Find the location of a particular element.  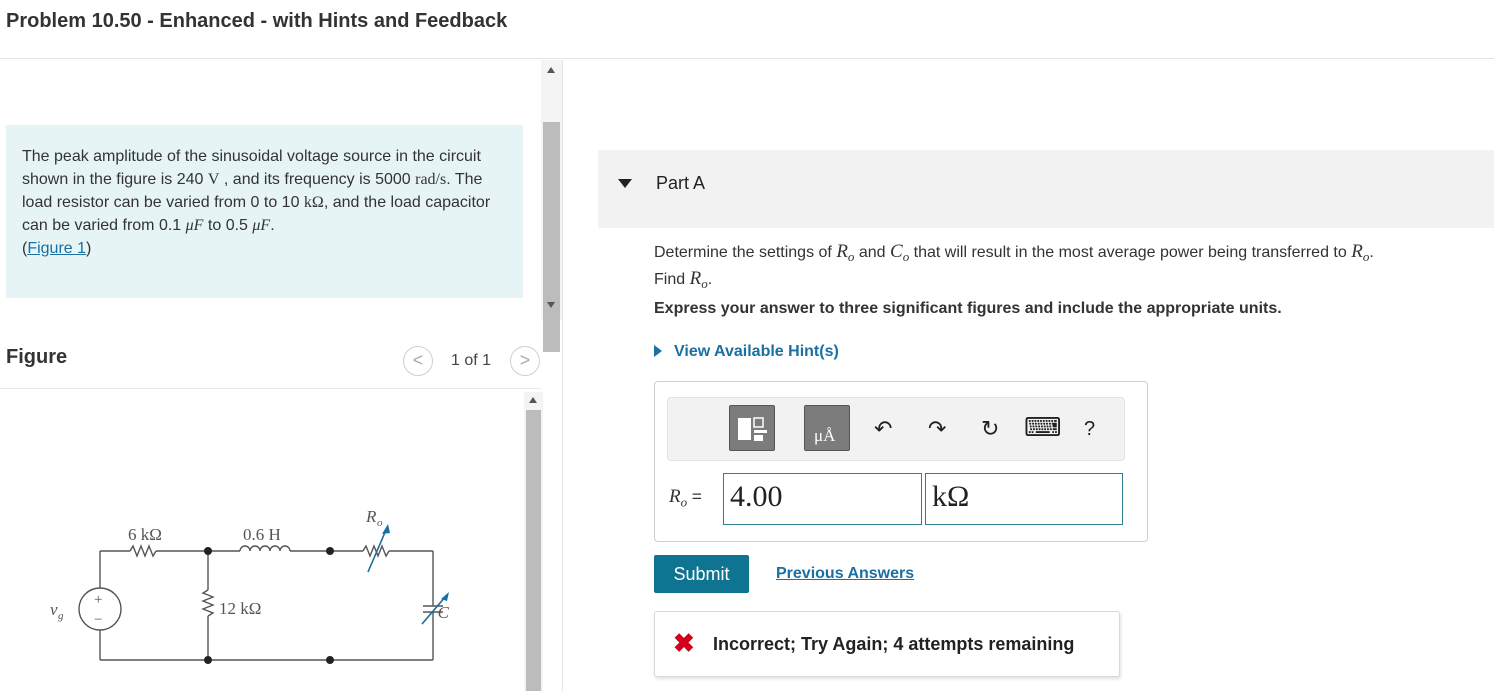

undo-icon: ↶ is located at coordinates (883, 429).